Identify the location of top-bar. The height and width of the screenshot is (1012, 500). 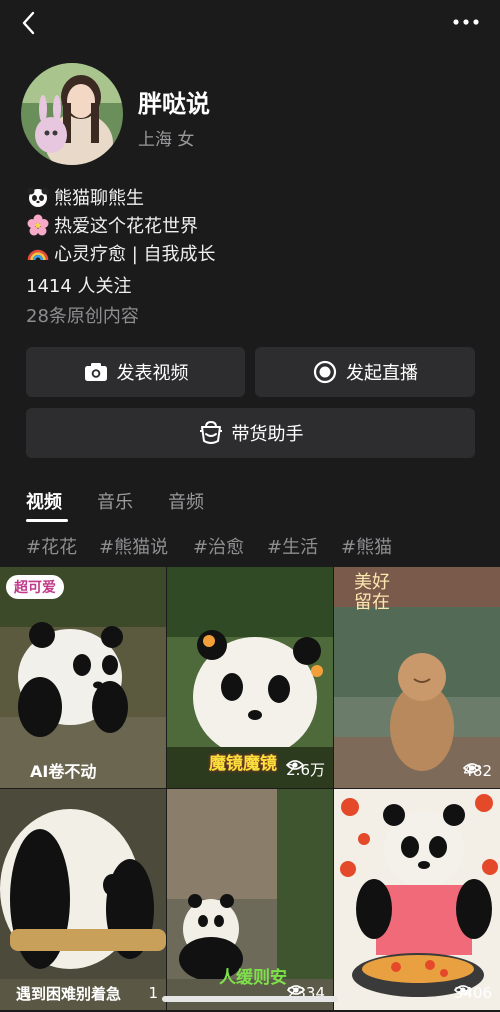
(250, 25).